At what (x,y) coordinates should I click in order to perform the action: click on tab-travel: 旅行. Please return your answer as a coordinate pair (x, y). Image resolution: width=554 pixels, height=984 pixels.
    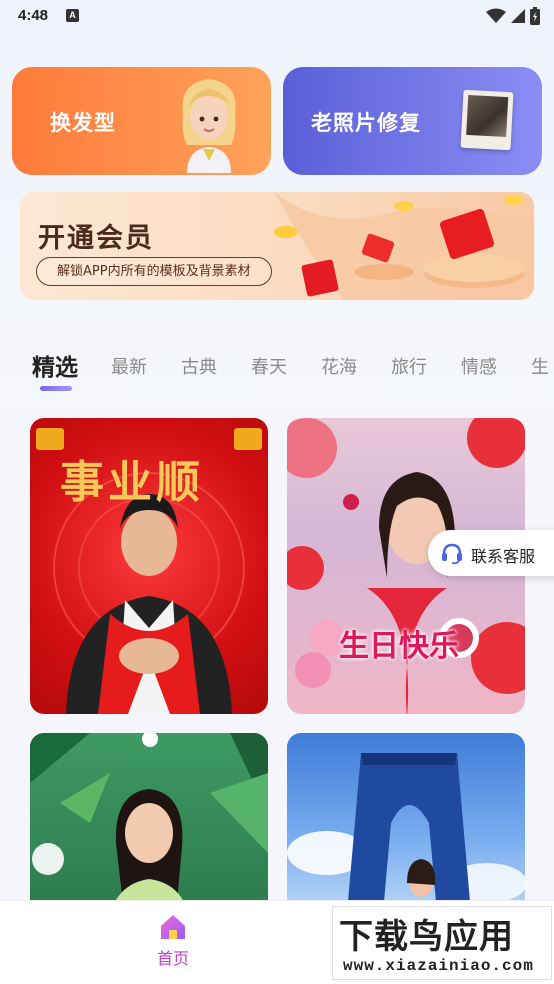
    Looking at the image, I should click on (409, 366).